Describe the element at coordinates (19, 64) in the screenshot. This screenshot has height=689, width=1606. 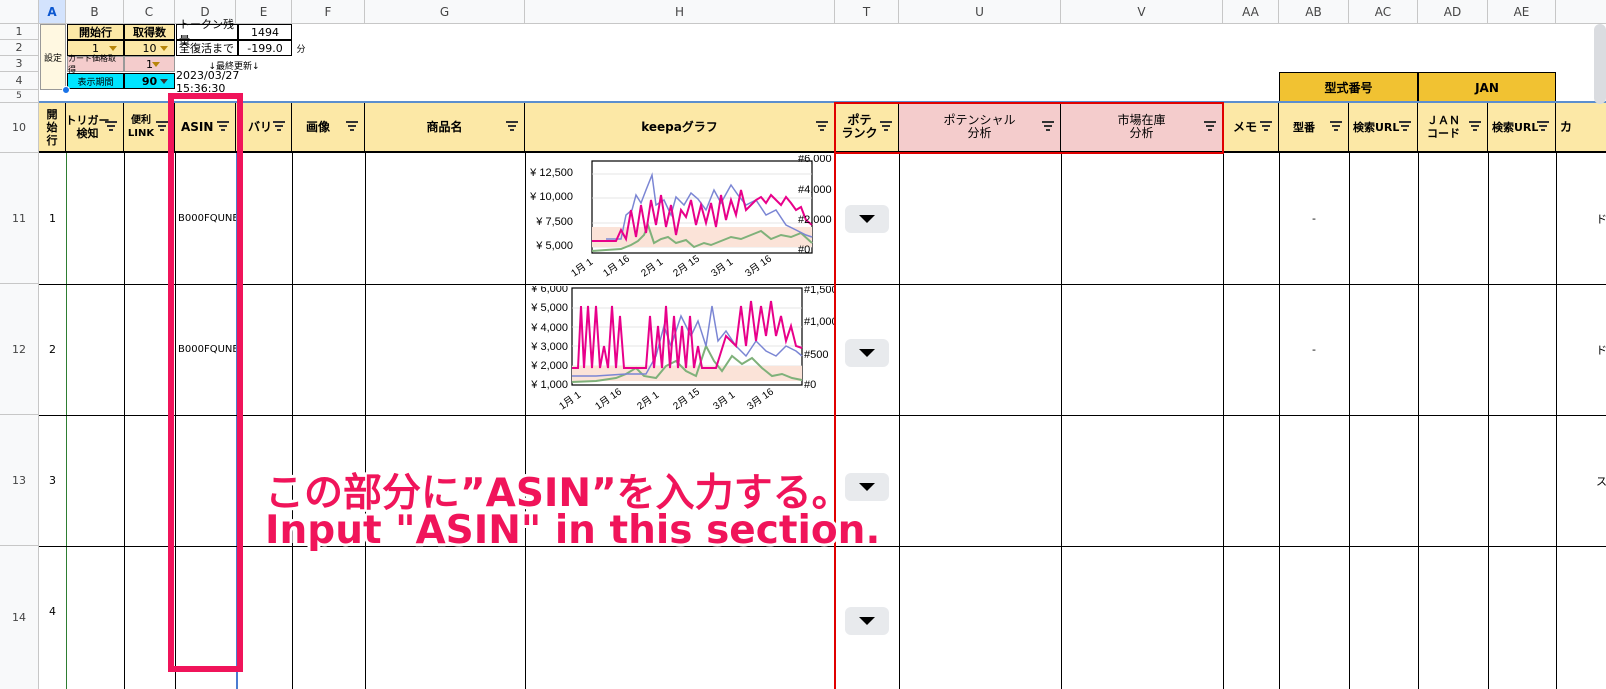
I see `row-header-3: 3` at that location.